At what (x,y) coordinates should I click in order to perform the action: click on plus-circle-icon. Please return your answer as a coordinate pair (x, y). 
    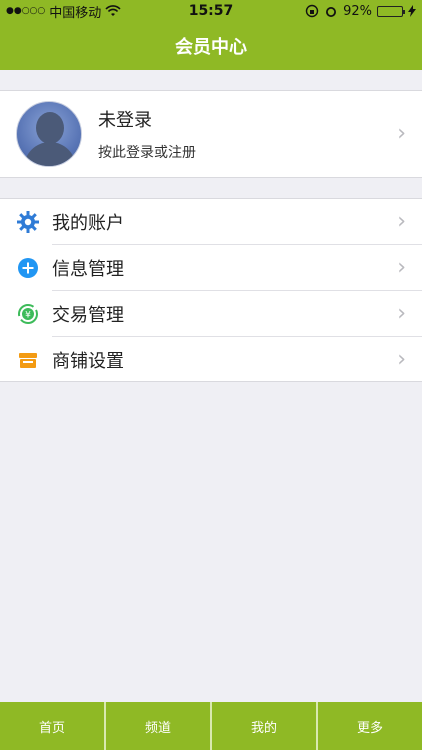
    Looking at the image, I should click on (28, 268).